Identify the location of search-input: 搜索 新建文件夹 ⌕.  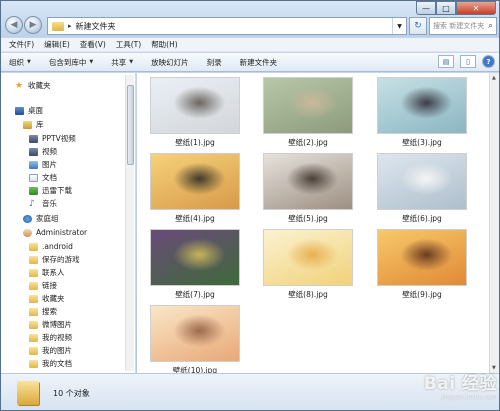
(463, 26).